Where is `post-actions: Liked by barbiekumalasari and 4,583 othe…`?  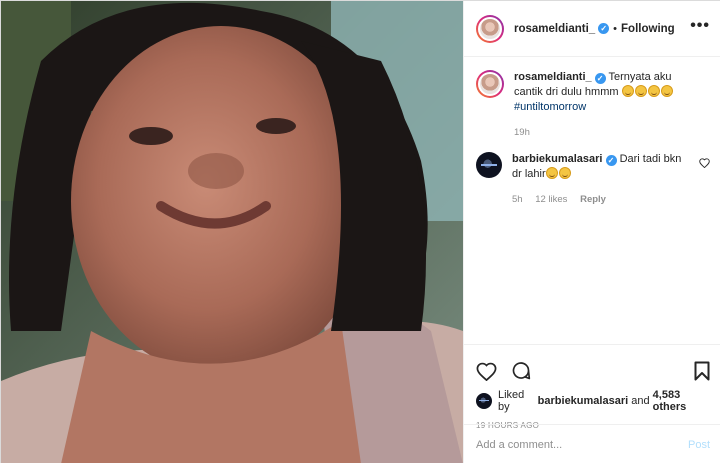 post-actions: Liked by barbiekumalasari and 4,583 othe… is located at coordinates (592, 387).